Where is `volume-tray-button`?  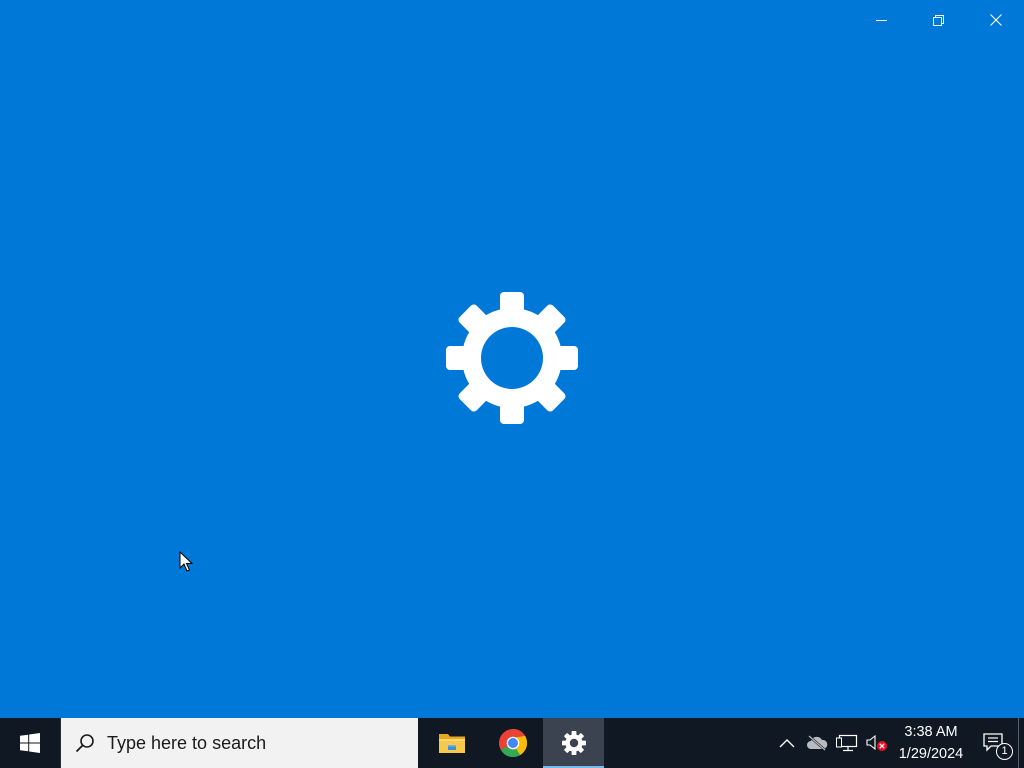
volume-tray-button is located at coordinates (877, 743).